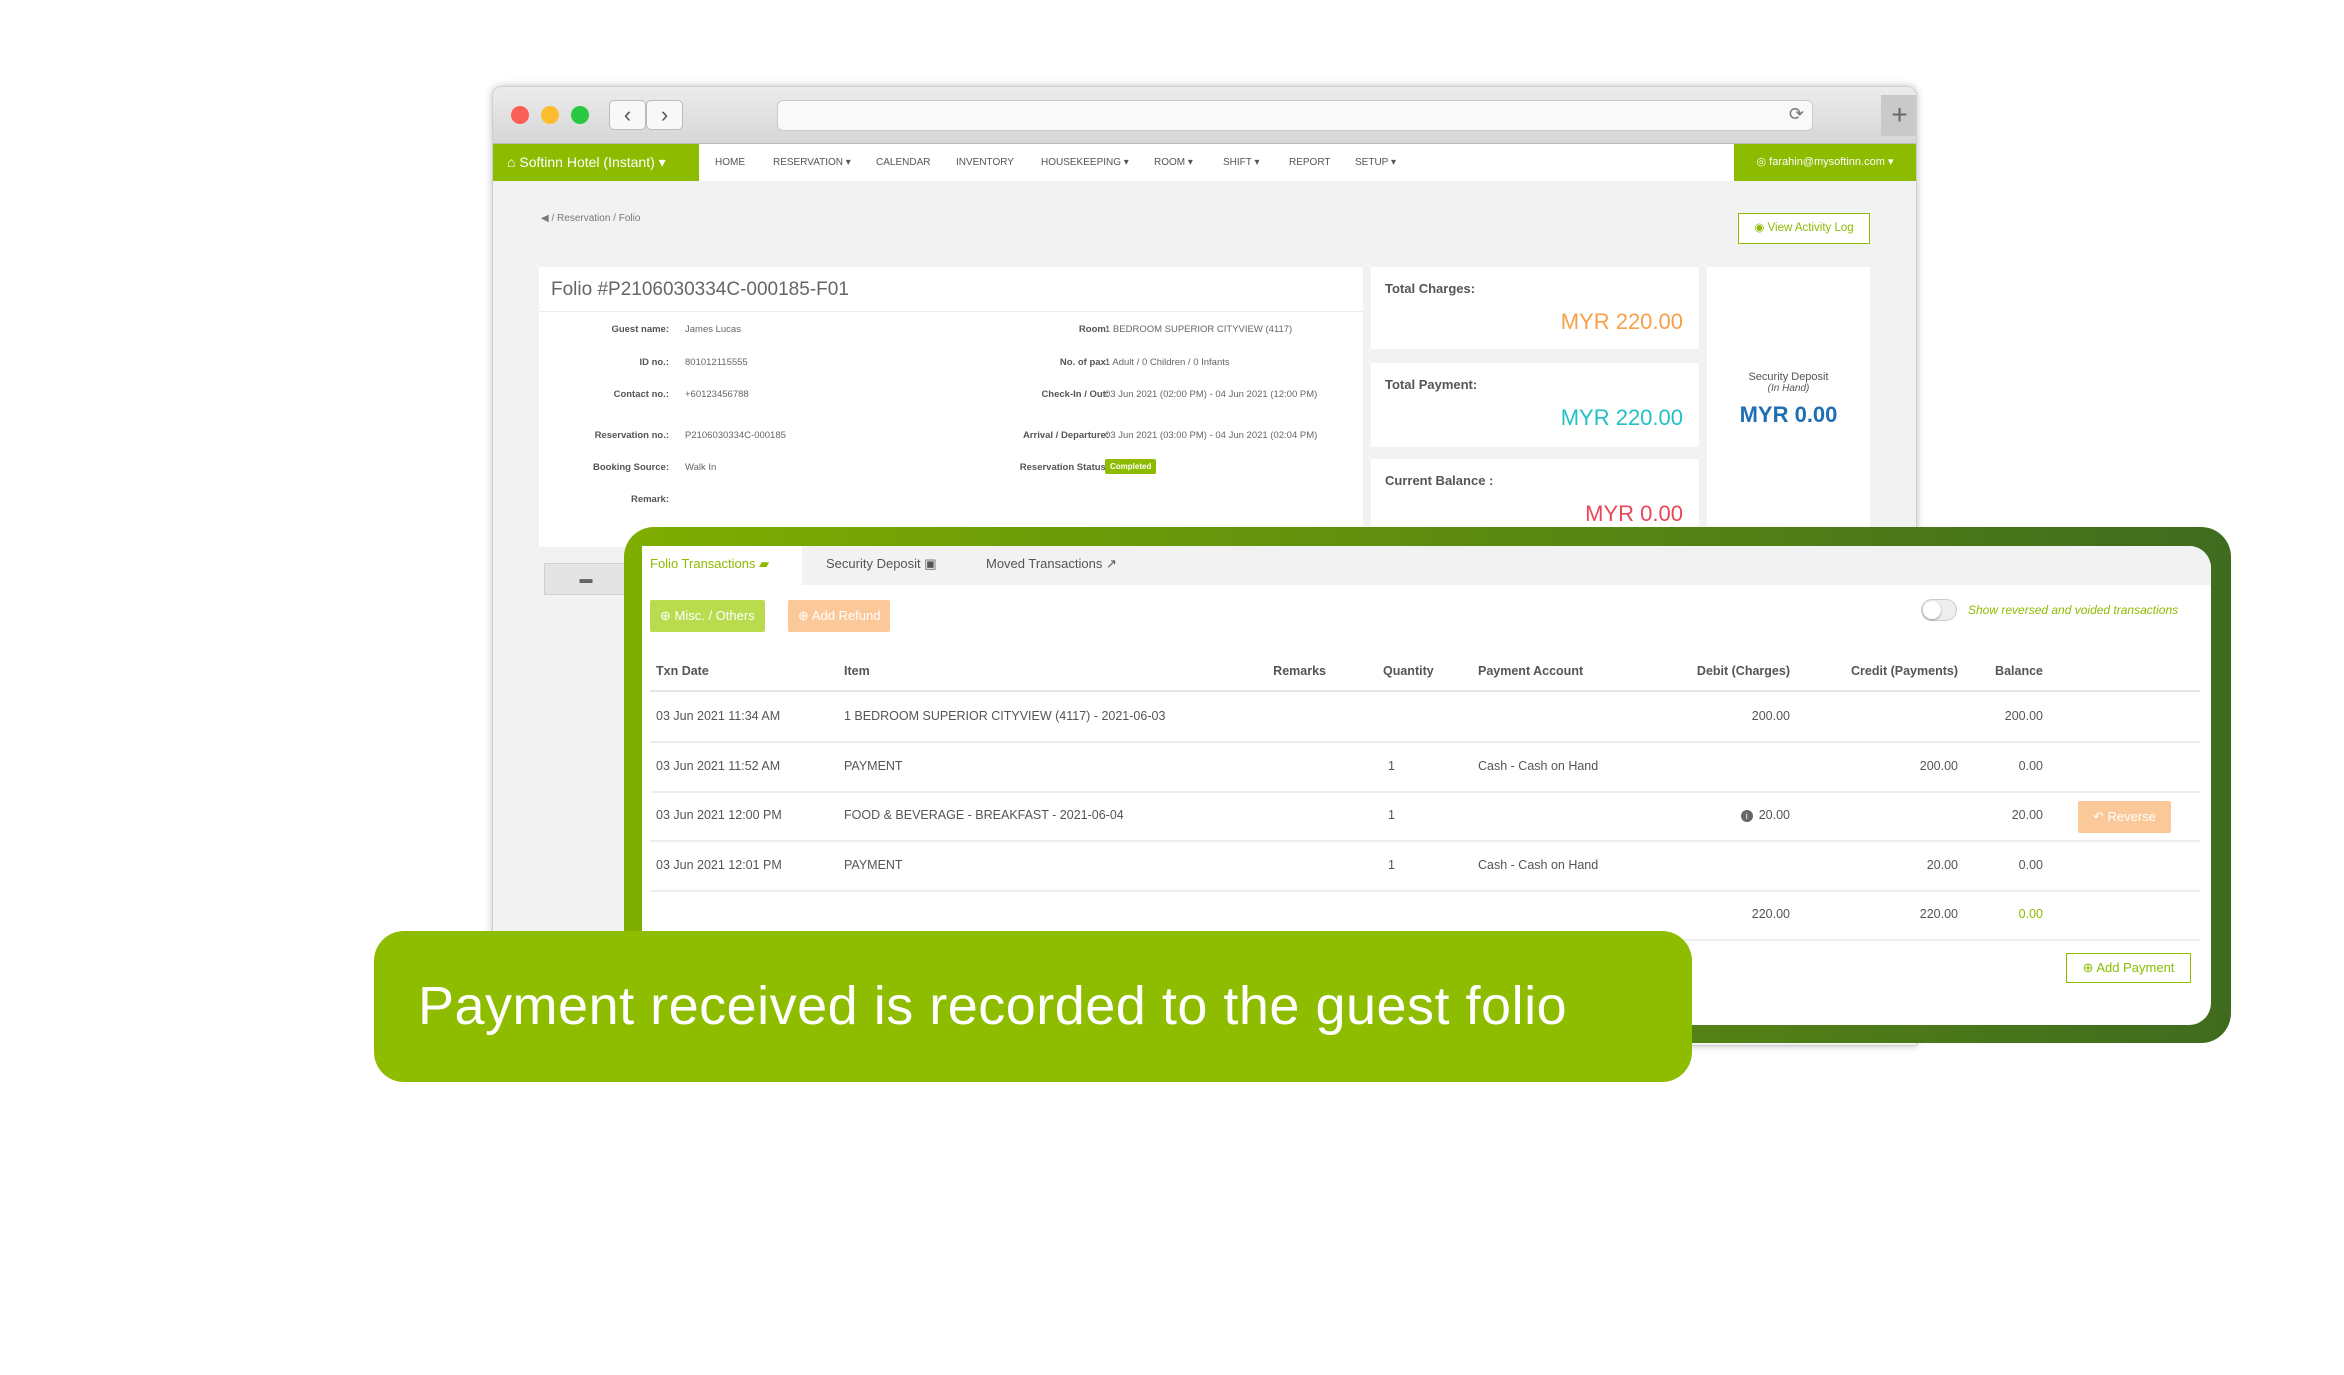  Describe the element at coordinates (2073, 610) in the screenshot. I see `show-reversed-label: Show reversed and voided transactions` at that location.